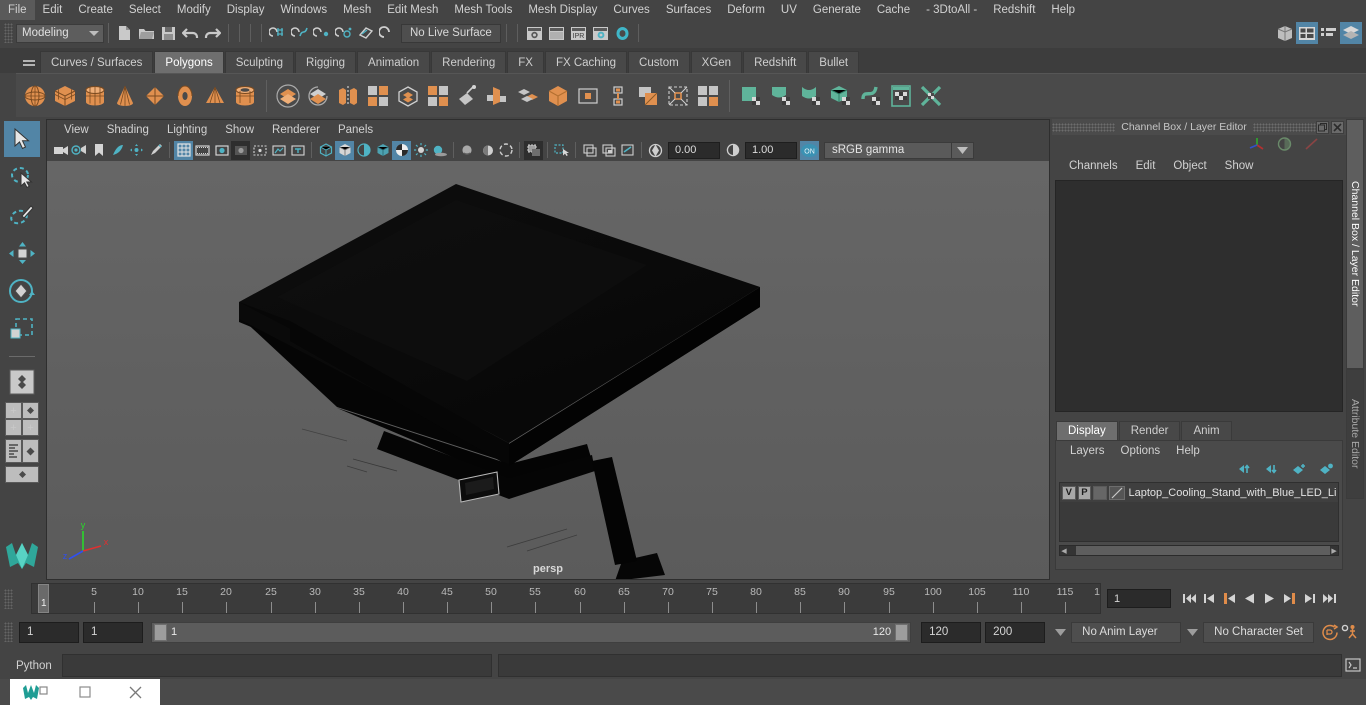  I want to click on offset-edge-loop-icon, so click(678, 96).